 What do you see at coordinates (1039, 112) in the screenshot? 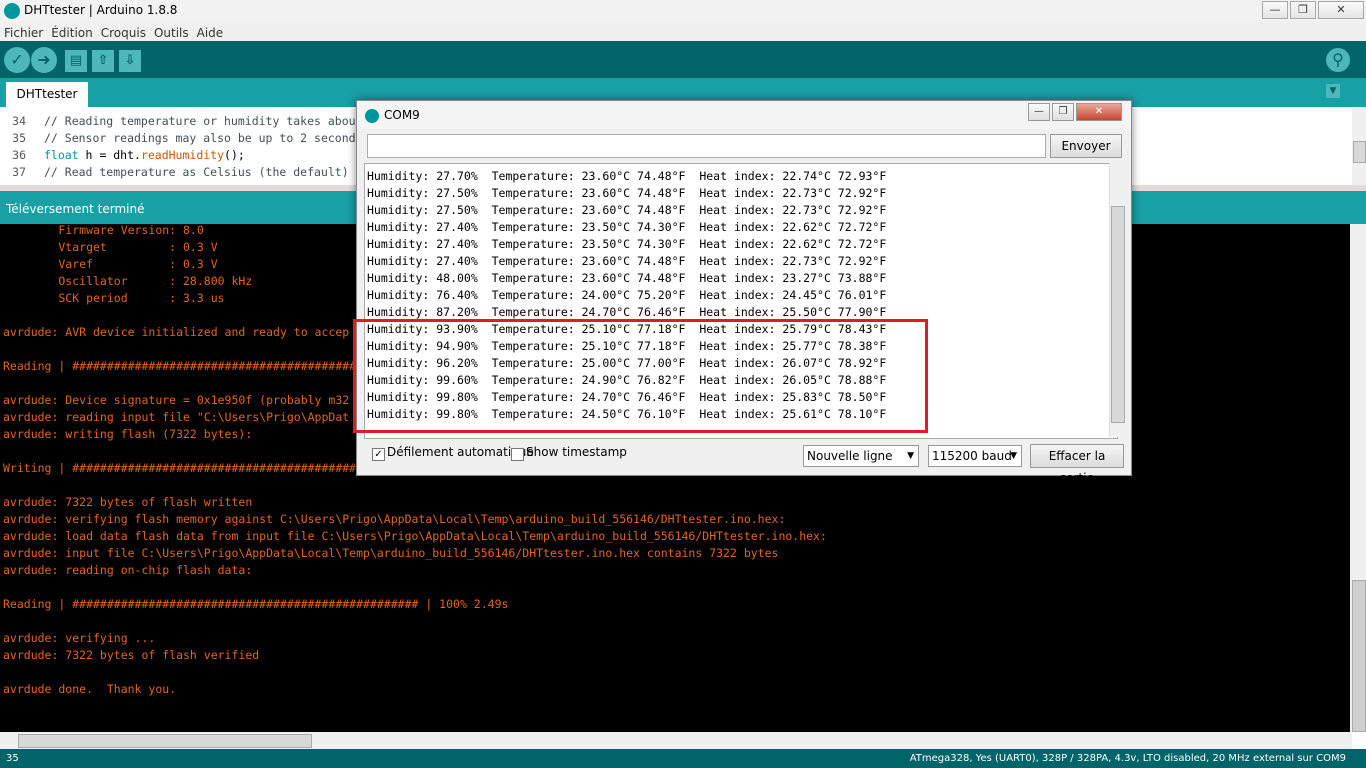
I see `serial-minimize-button: —` at bounding box center [1039, 112].